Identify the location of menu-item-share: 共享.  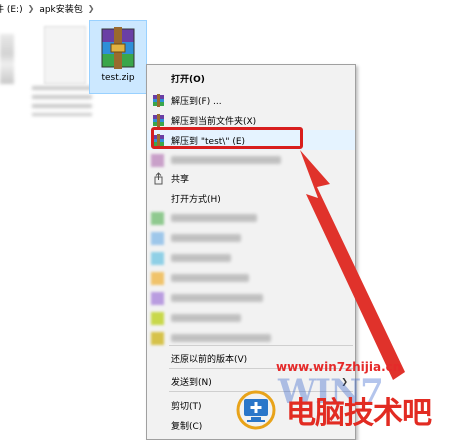
(251, 178).